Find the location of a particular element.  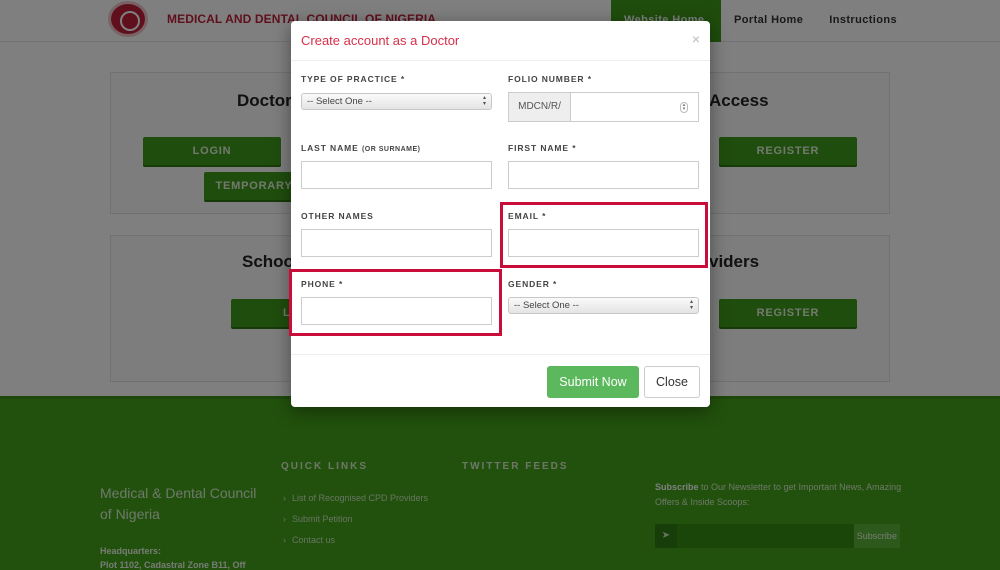

first-name-input is located at coordinates (603, 175).